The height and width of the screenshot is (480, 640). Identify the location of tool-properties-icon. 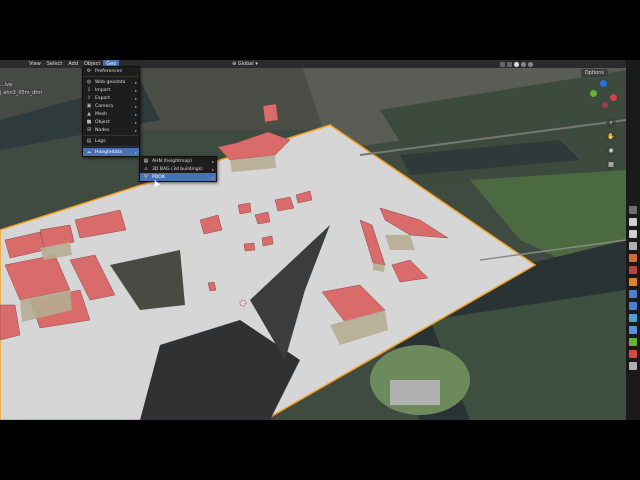
(633, 210).